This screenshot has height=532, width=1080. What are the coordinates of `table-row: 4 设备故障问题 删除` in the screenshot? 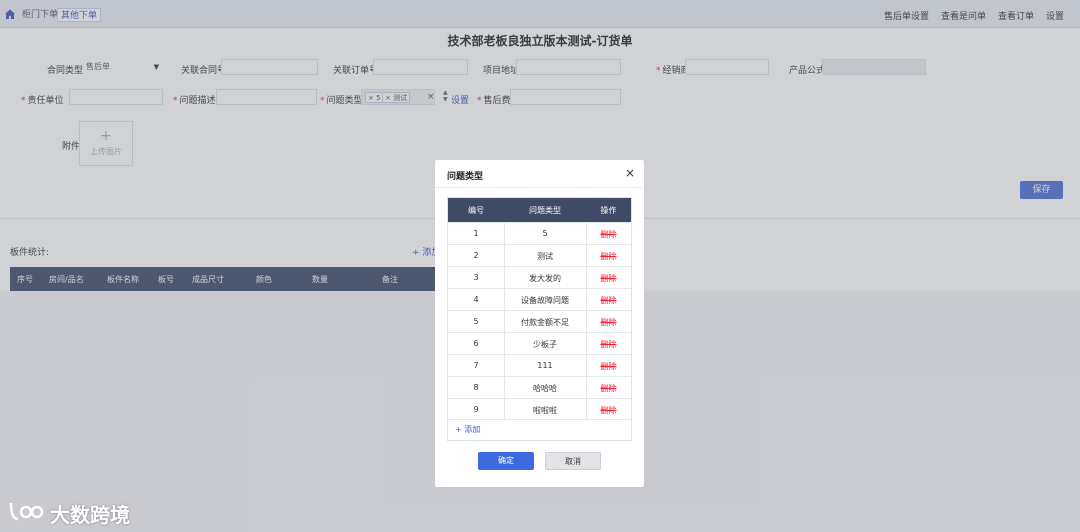 It's located at (539, 299).